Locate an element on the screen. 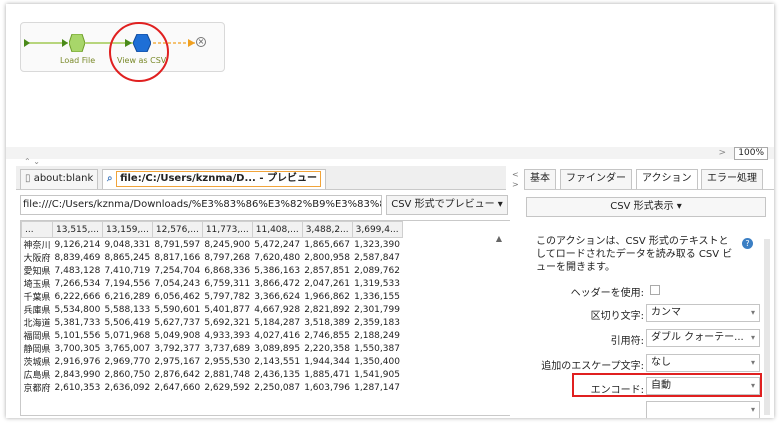 This screenshot has width=780, height=425. table-cell: 8,245,900 is located at coordinates (227, 244).